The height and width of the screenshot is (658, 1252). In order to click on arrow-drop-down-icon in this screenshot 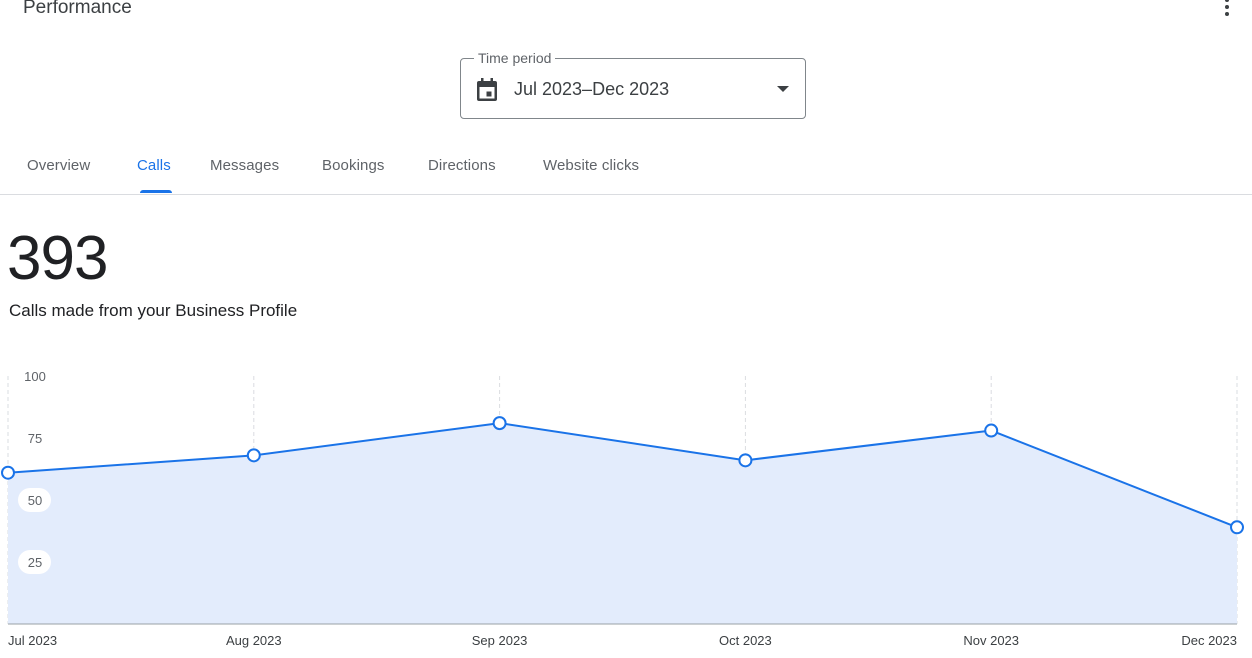, I will do `click(783, 89)`.